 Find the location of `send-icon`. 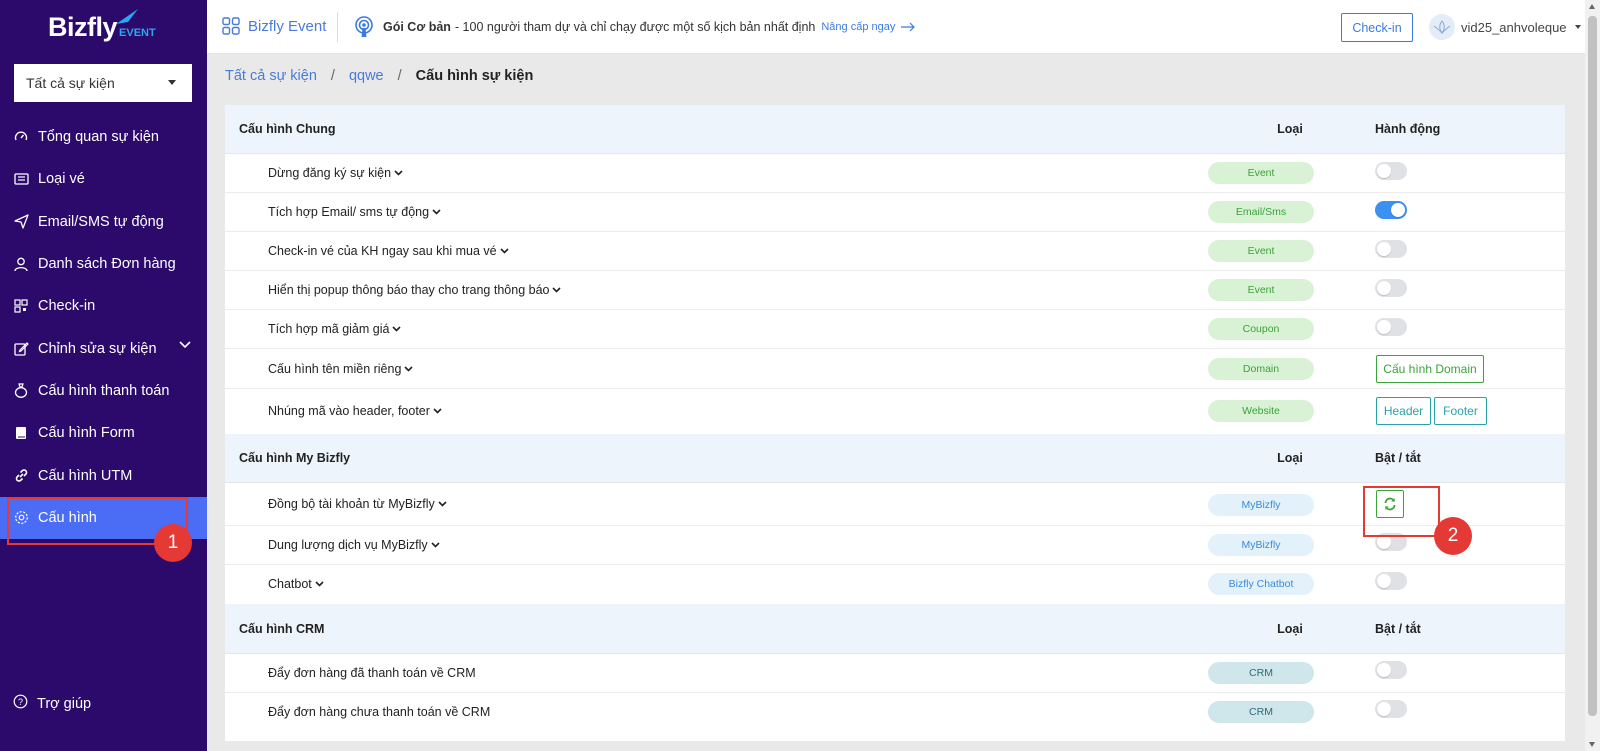

send-icon is located at coordinates (21, 222).